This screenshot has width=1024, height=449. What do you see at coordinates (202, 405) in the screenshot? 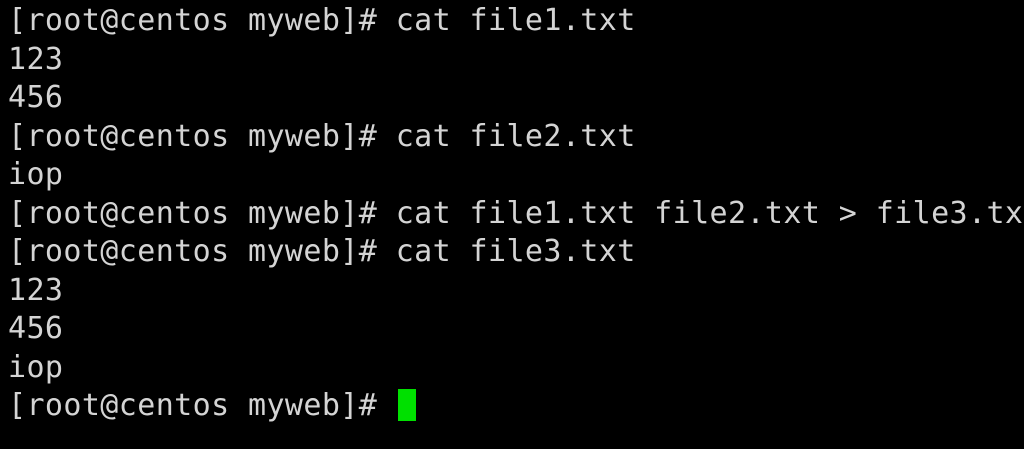
I see `current-prompt: [root@centos myweb]#` at bounding box center [202, 405].